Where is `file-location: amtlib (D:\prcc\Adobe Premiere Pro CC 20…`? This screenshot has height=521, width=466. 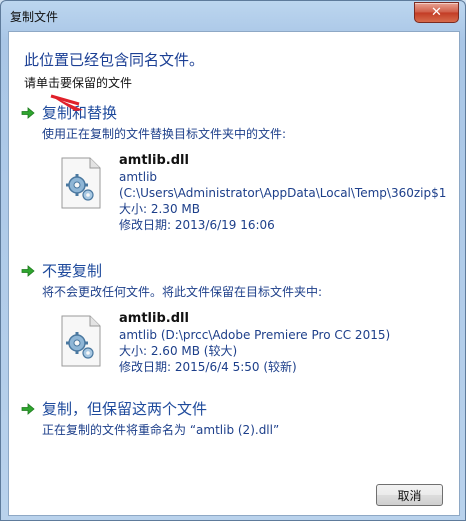 file-location: amtlib (D:\prcc\Adobe Premiere Pro CC 20… is located at coordinates (255, 335).